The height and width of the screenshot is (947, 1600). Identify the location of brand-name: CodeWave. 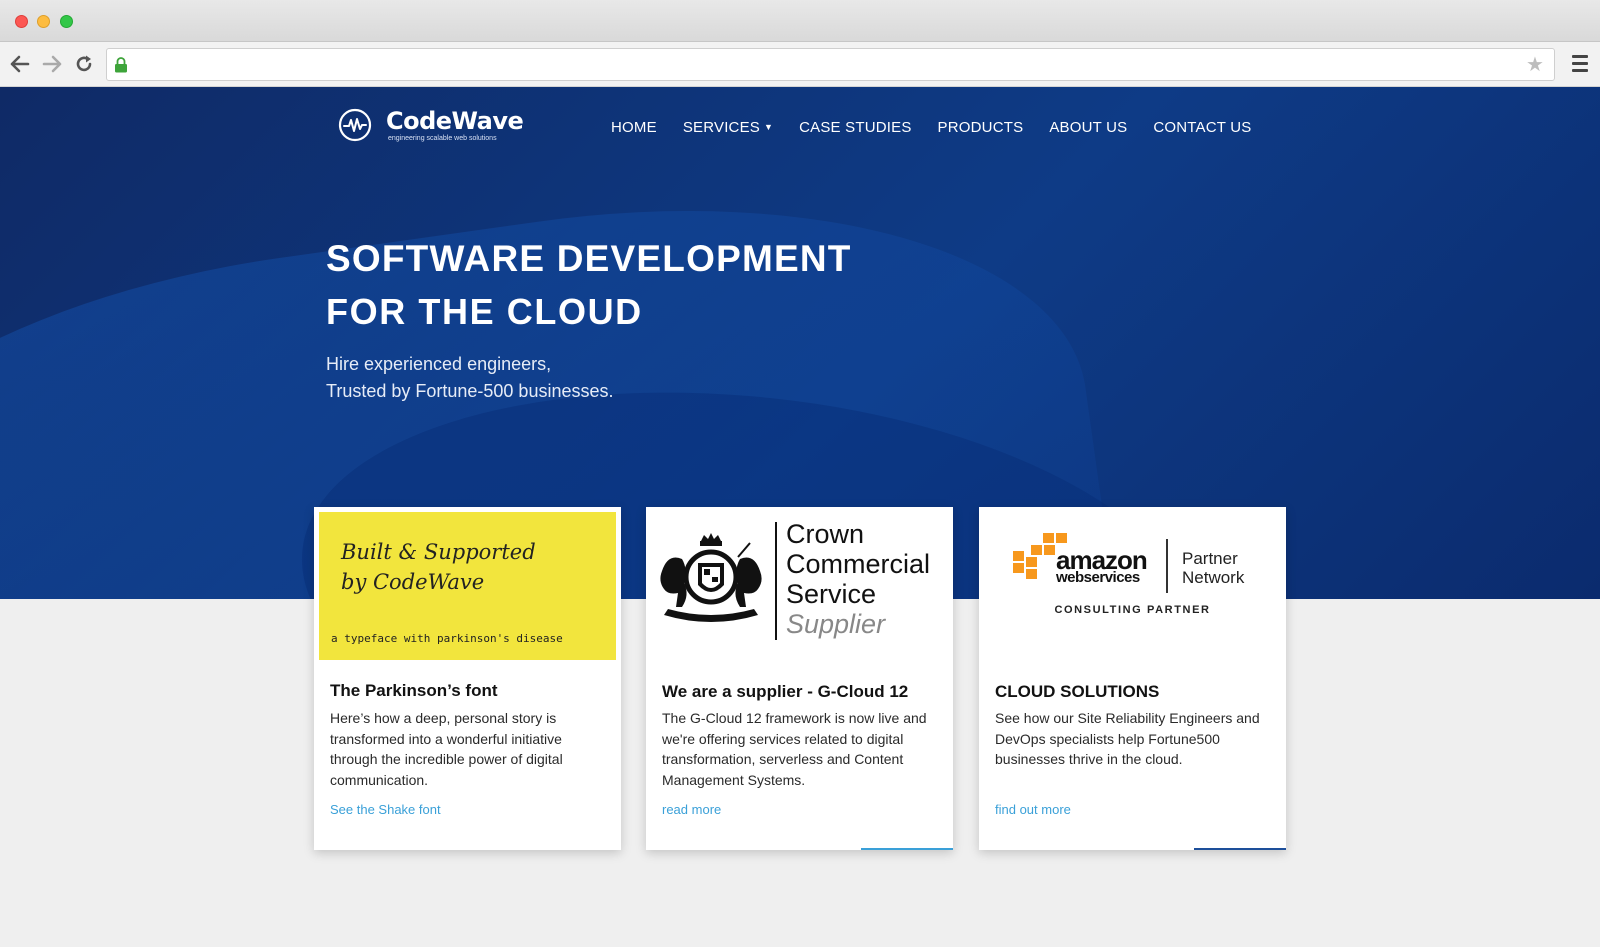
(455, 121).